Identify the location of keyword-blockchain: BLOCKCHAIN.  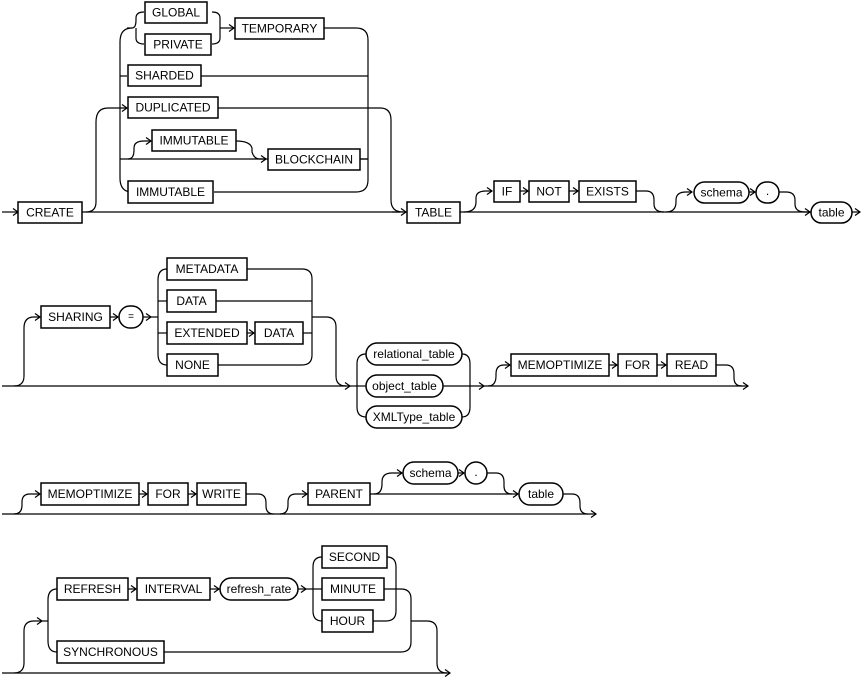
(314, 159).